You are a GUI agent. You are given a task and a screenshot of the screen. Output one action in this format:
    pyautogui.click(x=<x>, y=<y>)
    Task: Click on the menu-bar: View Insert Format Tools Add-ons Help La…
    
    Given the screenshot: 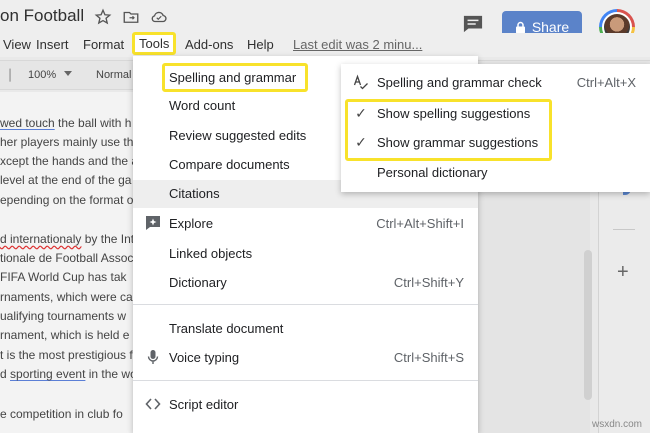 What is the action you would take?
    pyautogui.click(x=325, y=44)
    